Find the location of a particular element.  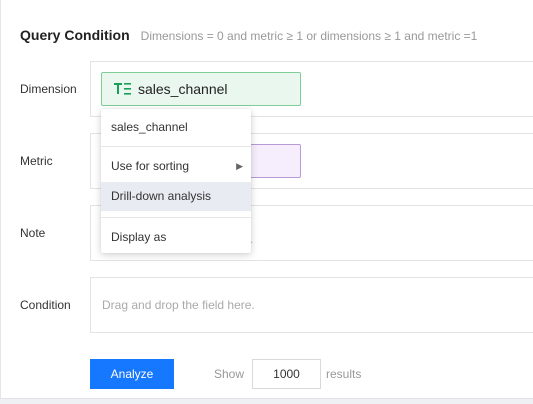

section-title: Query Condition is located at coordinates (75, 35).